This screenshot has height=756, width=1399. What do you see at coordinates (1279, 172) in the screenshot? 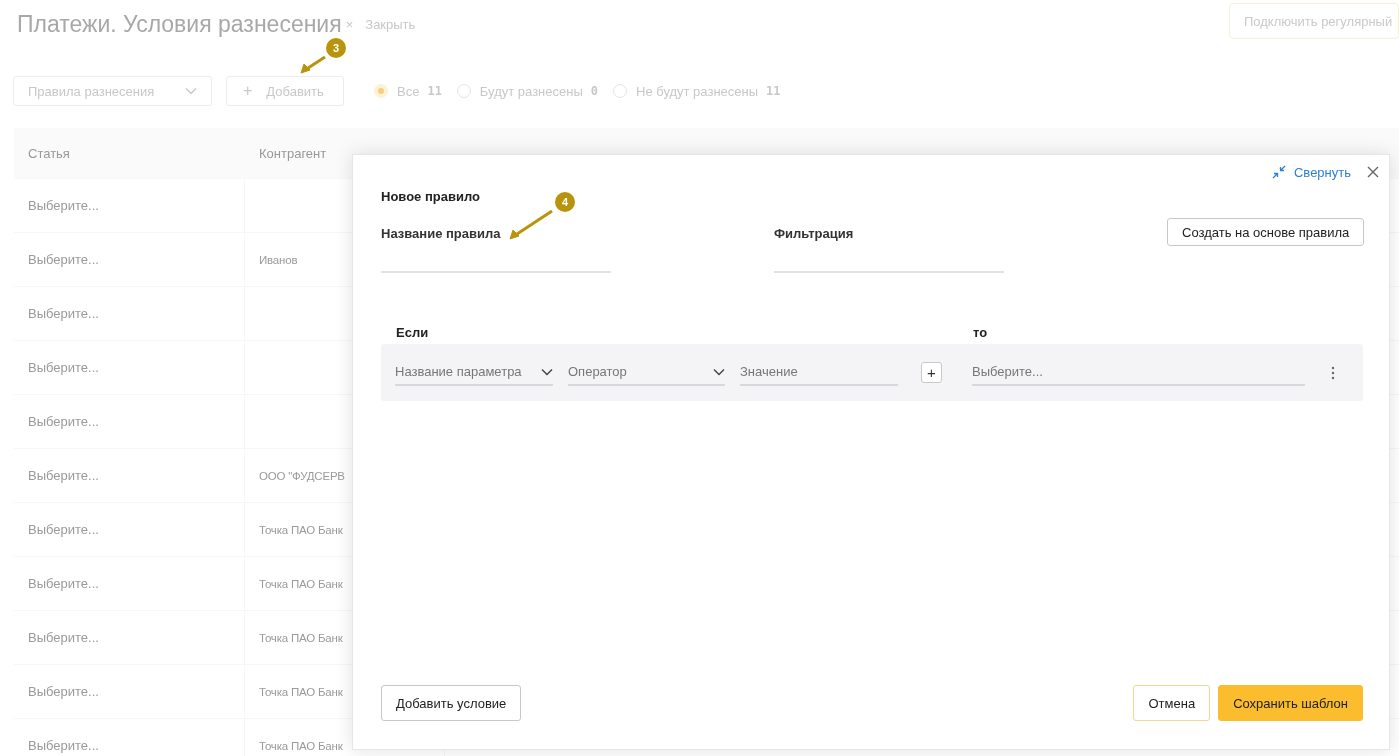
I see `collapse-icon` at bounding box center [1279, 172].